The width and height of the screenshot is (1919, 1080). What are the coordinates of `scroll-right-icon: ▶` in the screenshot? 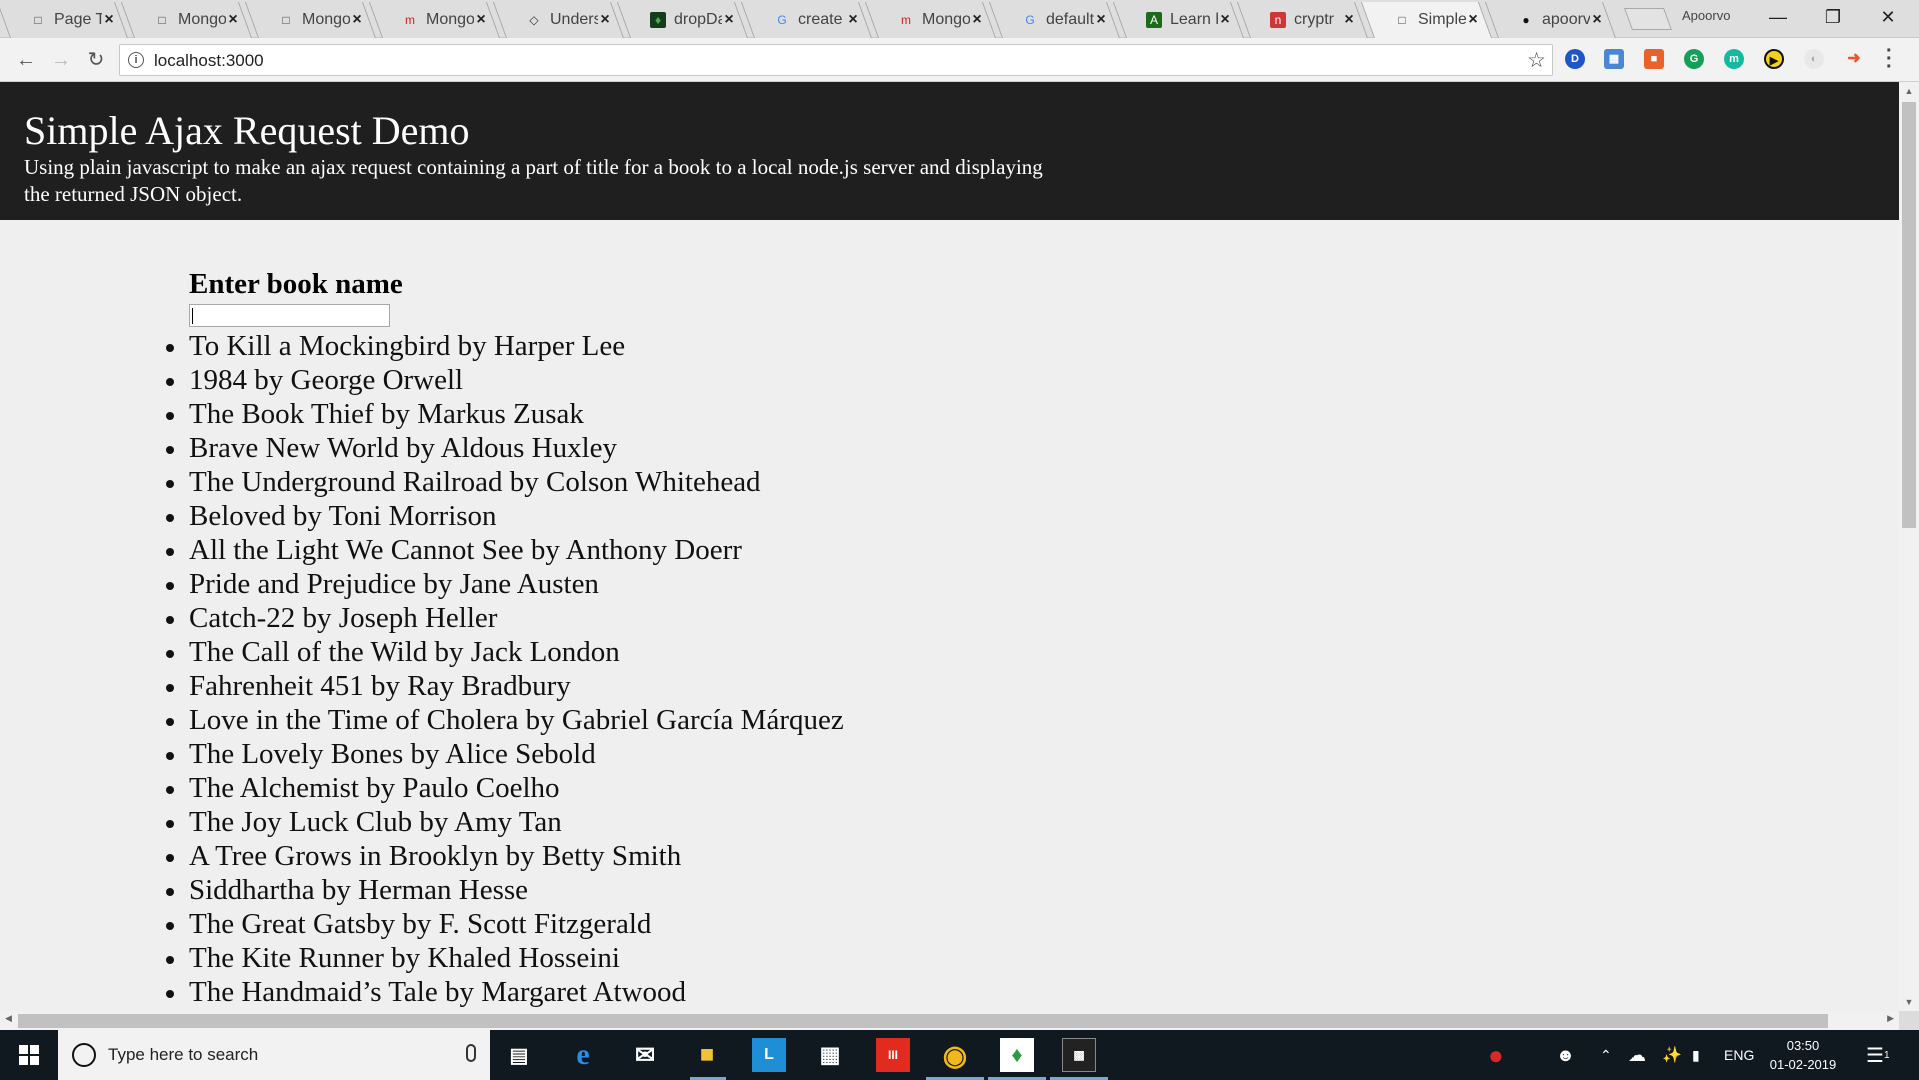 It's located at (1890, 1018).